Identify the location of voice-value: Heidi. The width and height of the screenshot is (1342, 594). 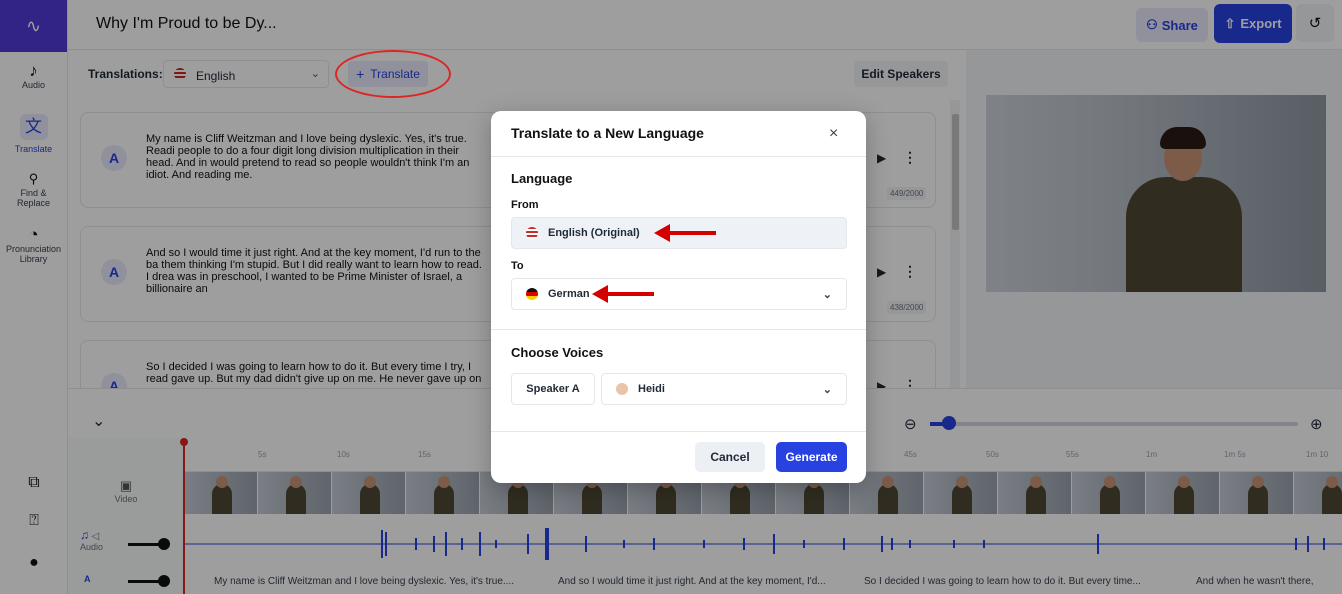
(651, 389).